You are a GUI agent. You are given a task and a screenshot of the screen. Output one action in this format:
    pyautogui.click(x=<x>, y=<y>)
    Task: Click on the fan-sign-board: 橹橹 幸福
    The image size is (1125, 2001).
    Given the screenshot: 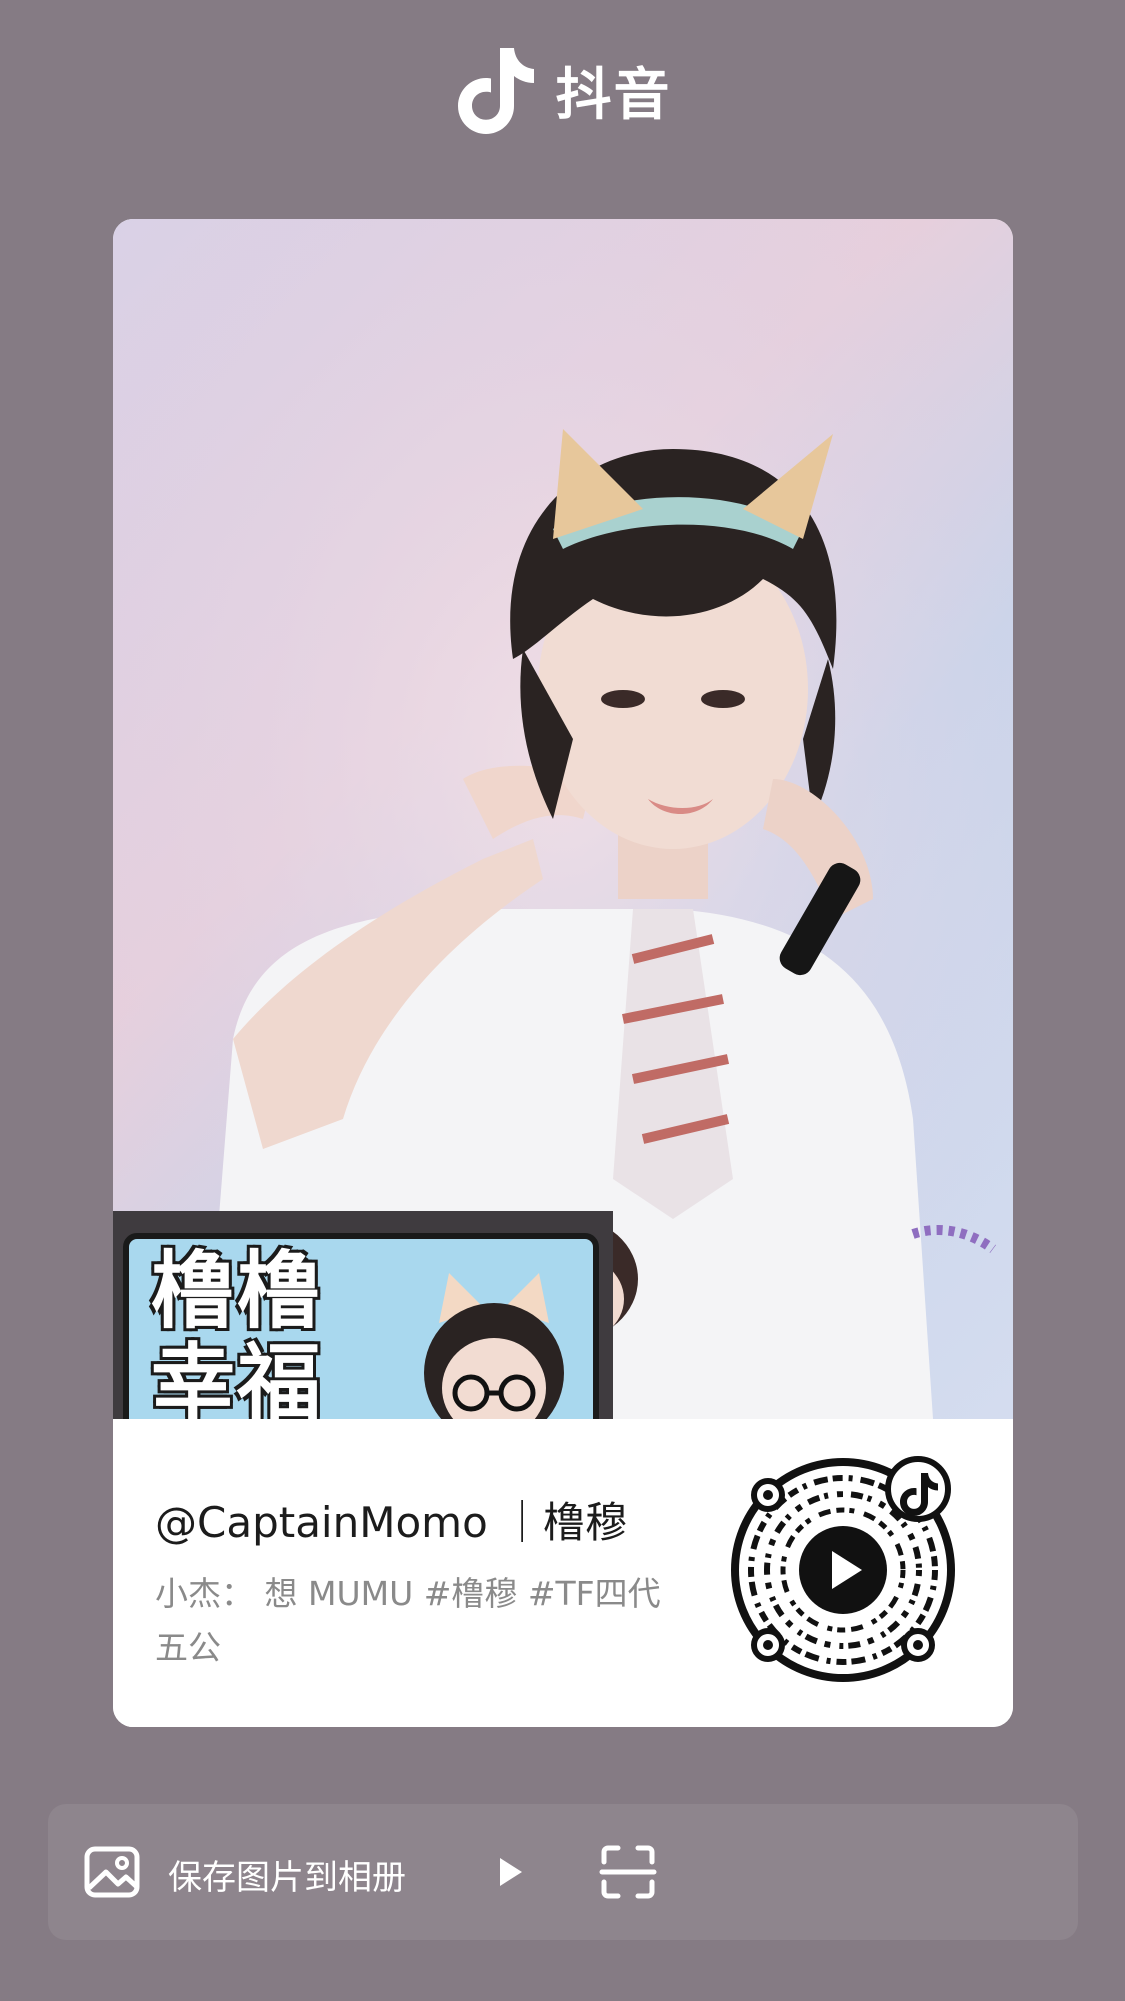 What is the action you would take?
    pyautogui.click(x=361, y=1326)
    